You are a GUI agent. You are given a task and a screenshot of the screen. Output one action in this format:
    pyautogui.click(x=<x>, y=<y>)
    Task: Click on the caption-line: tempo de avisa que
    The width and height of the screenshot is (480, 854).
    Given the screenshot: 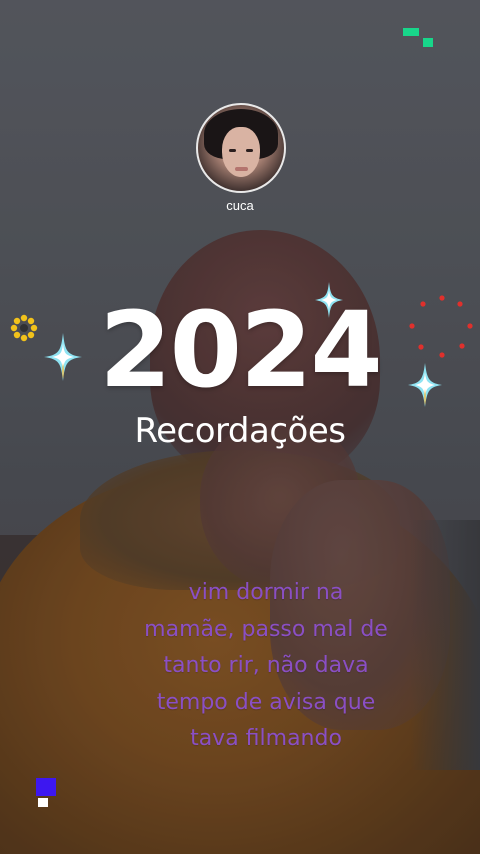 What is the action you would take?
    pyautogui.click(x=266, y=702)
    